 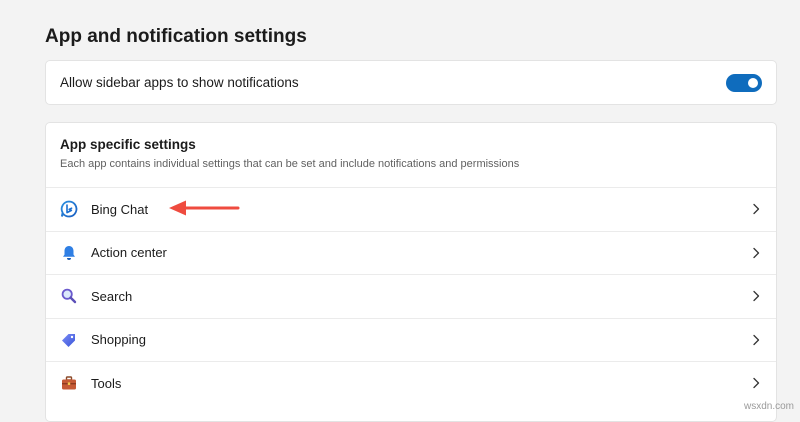 What do you see at coordinates (69, 340) in the screenshot?
I see `shopping-tag-icon` at bounding box center [69, 340].